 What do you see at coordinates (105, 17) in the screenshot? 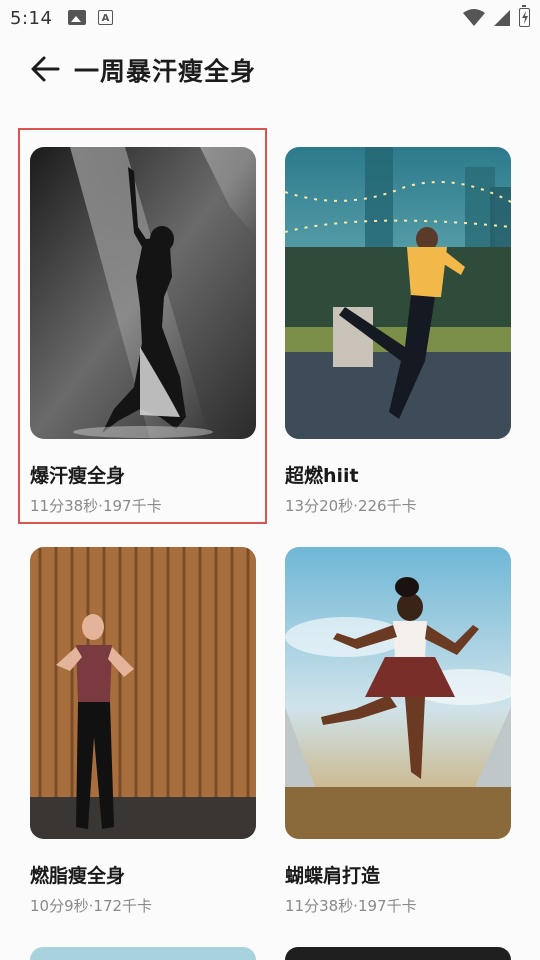
I see `a-badge-icon: A` at bounding box center [105, 17].